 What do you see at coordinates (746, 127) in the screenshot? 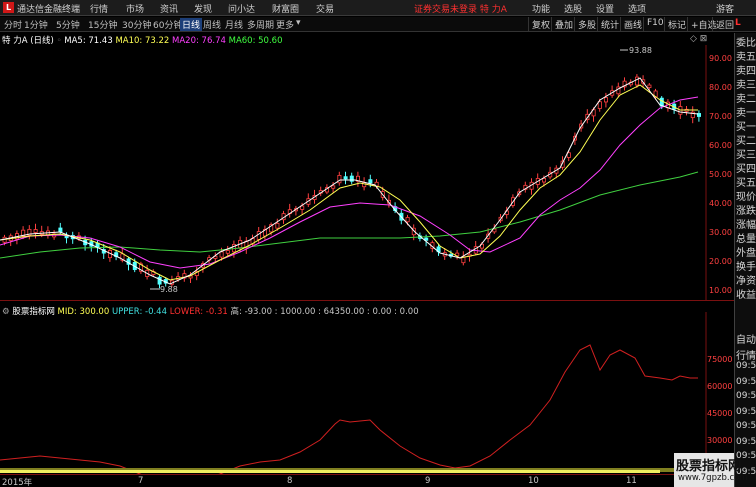
I see `side-panel-item: 买一` at bounding box center [746, 127].